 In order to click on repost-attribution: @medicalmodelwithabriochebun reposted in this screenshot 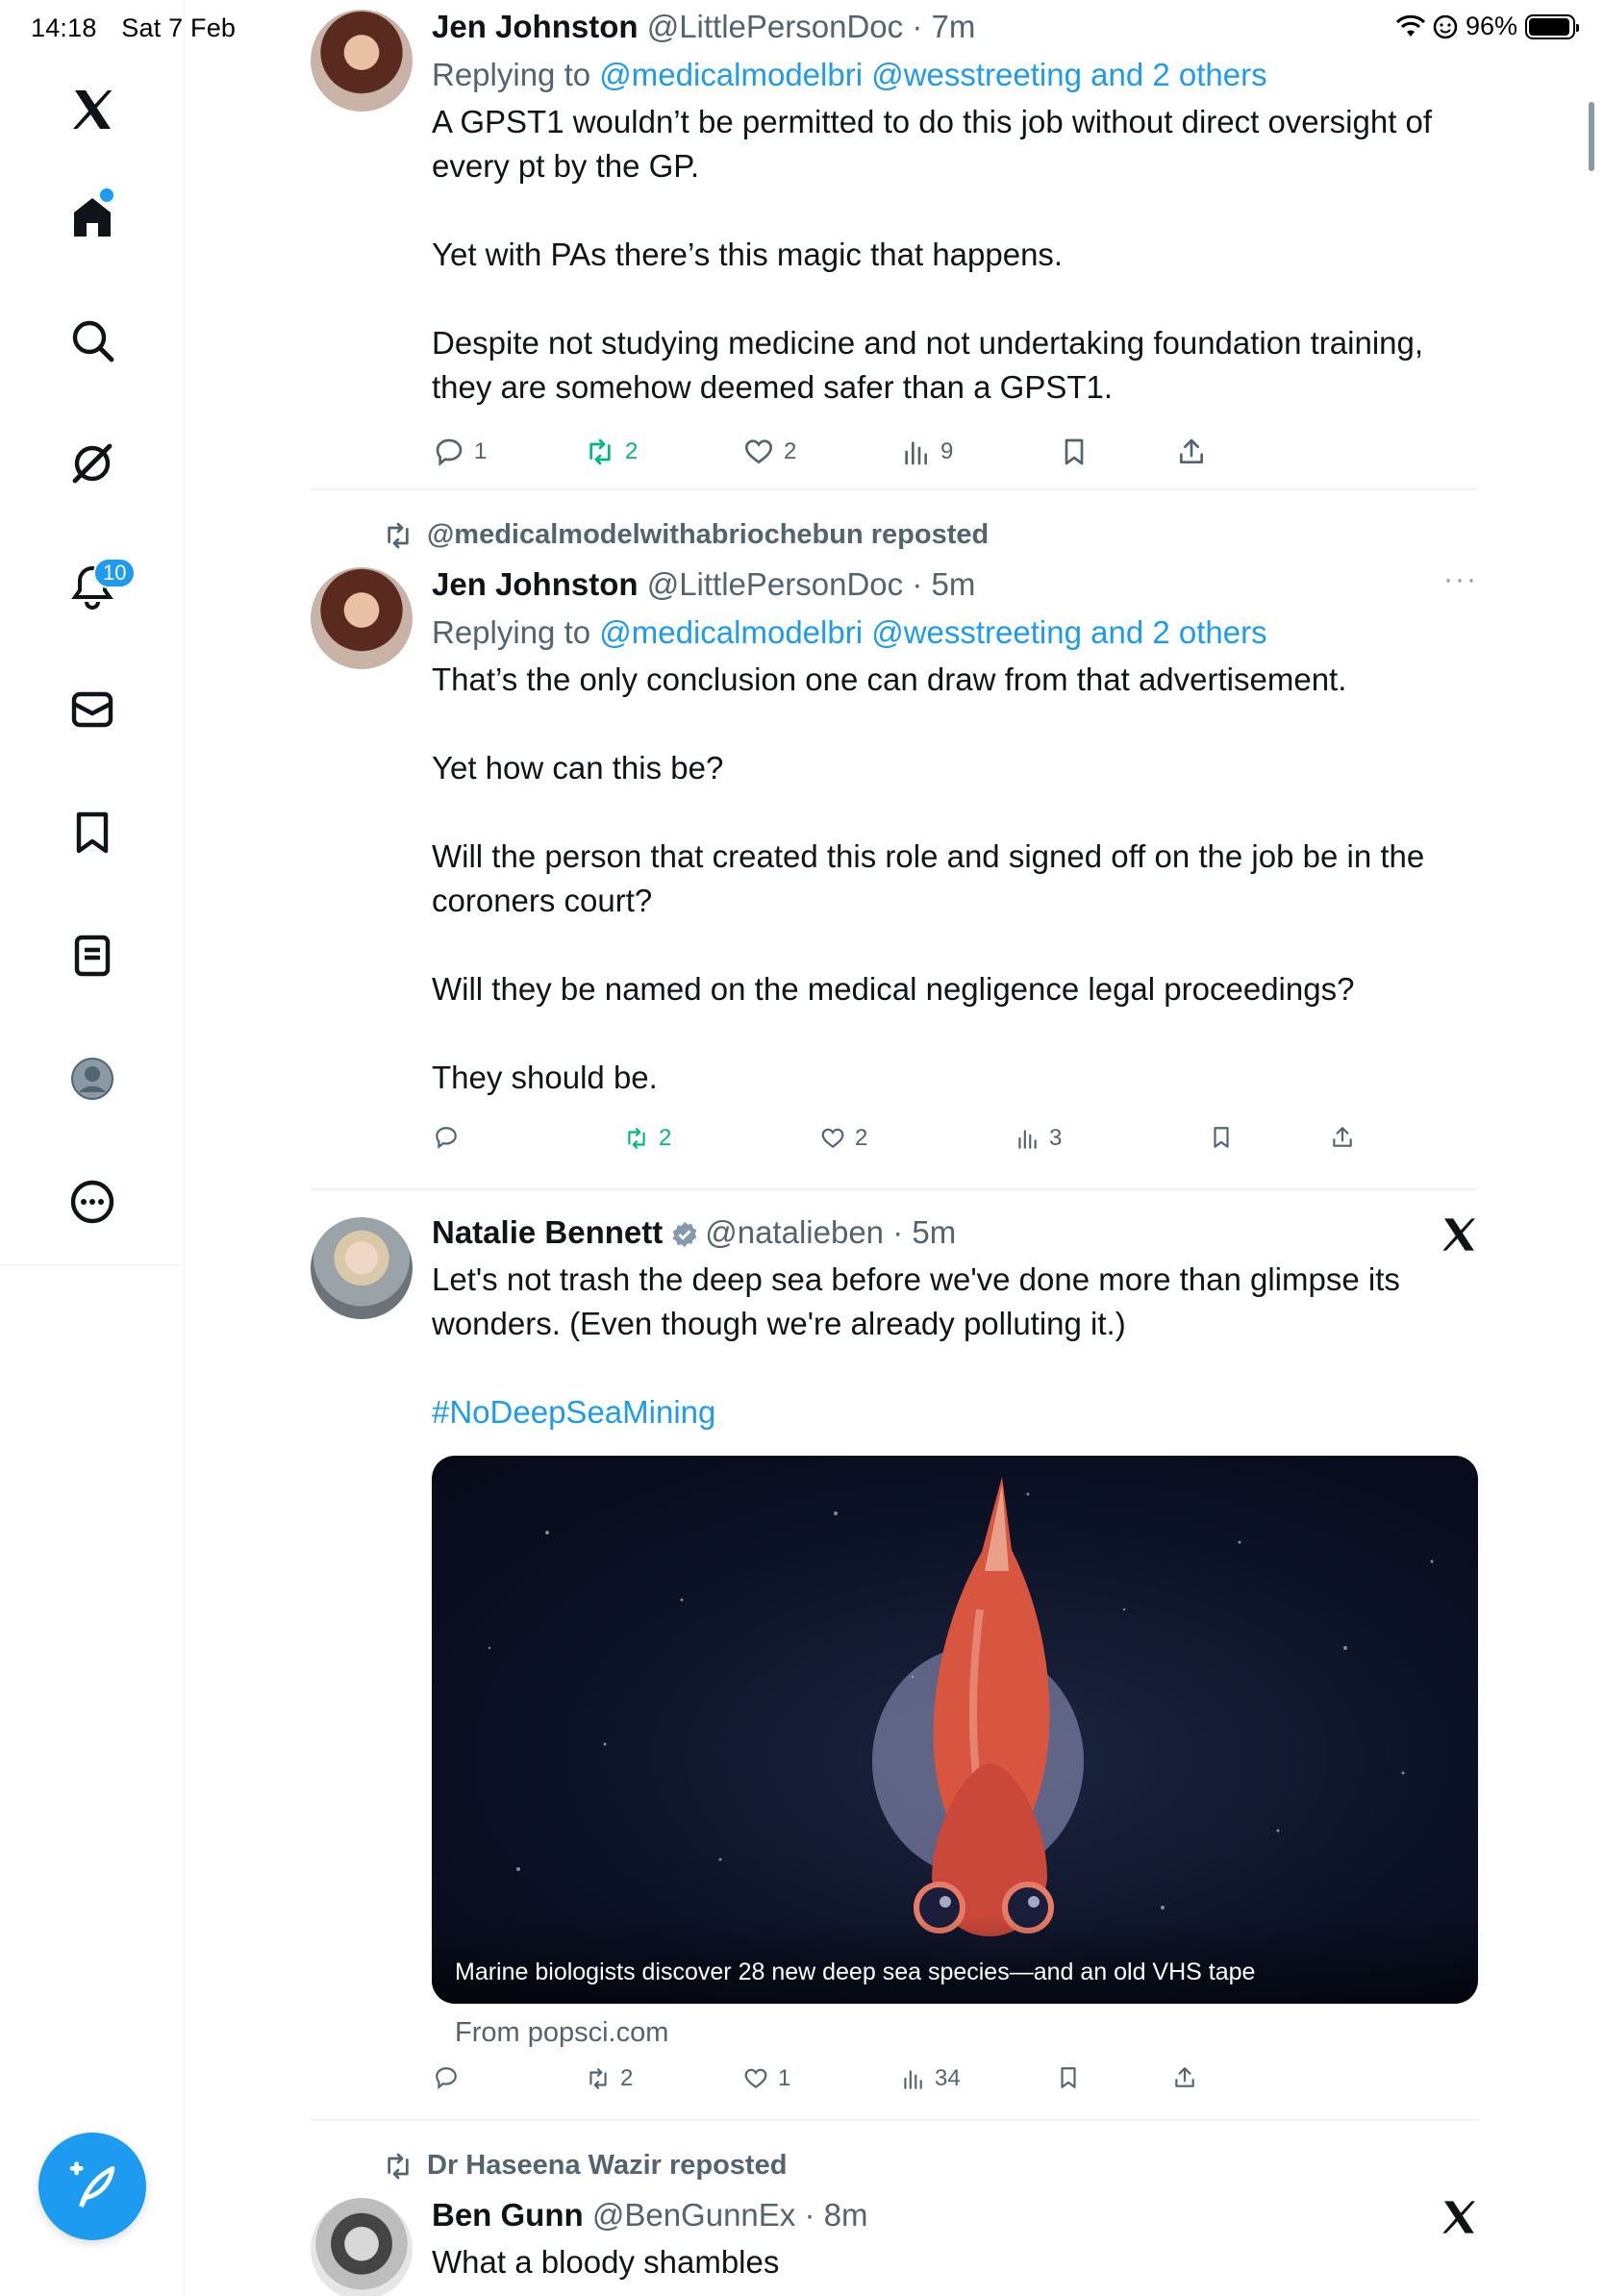, I will do `click(686, 535)`.